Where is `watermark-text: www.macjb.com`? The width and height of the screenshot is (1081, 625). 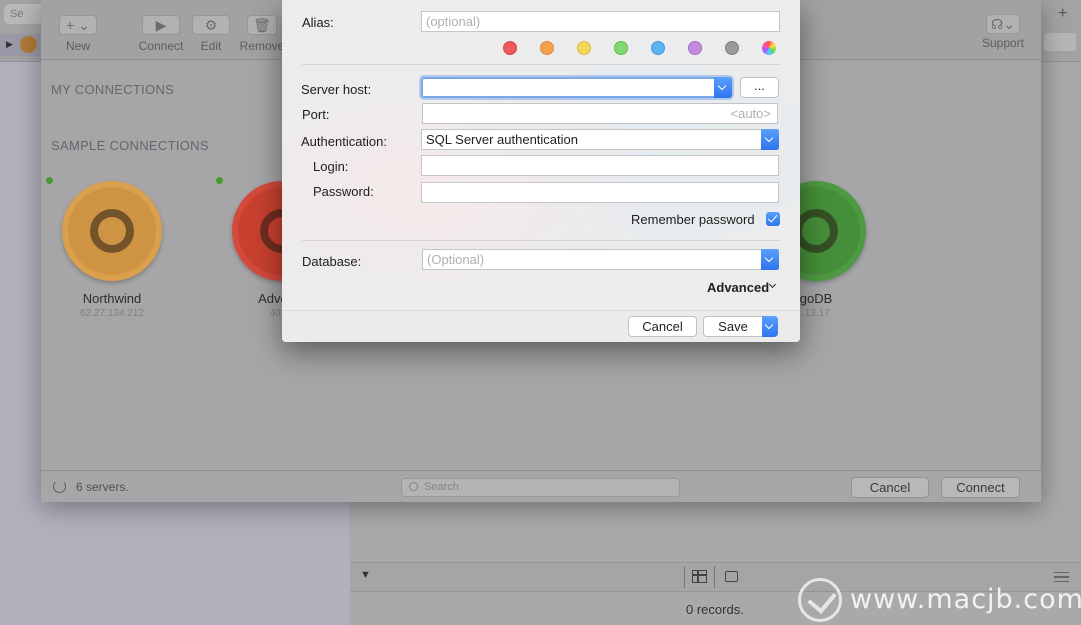 watermark-text: www.macjb.com is located at coordinates (965, 599).